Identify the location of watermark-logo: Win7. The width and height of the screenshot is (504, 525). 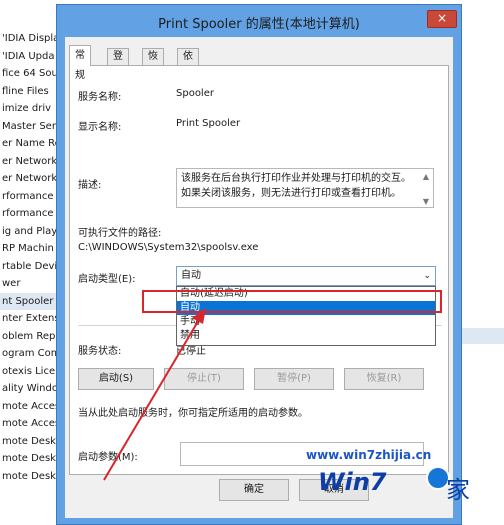
(352, 482).